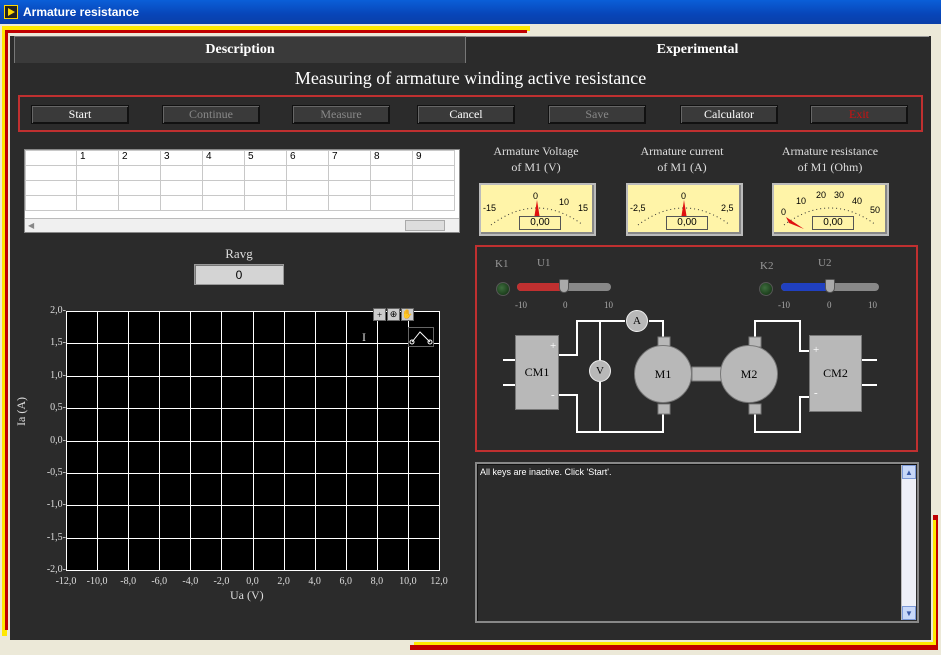 The image size is (941, 655). Describe the element at coordinates (833, 223) in the screenshot. I see `resistance-value: 0,00` at that location.